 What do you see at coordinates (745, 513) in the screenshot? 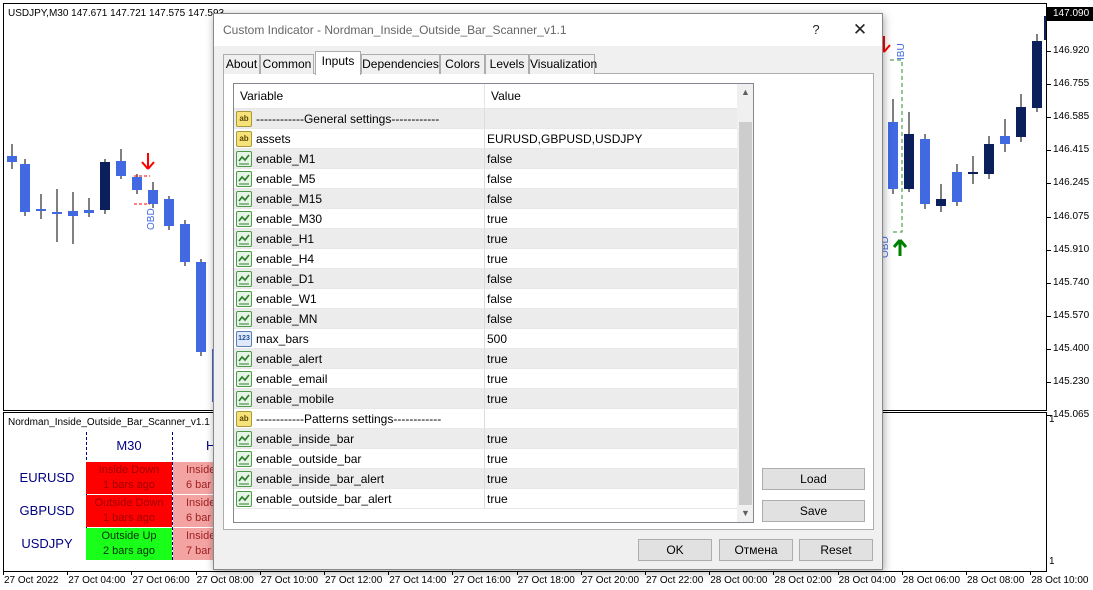
I see `scroll-down-icon: ▼` at bounding box center [745, 513].